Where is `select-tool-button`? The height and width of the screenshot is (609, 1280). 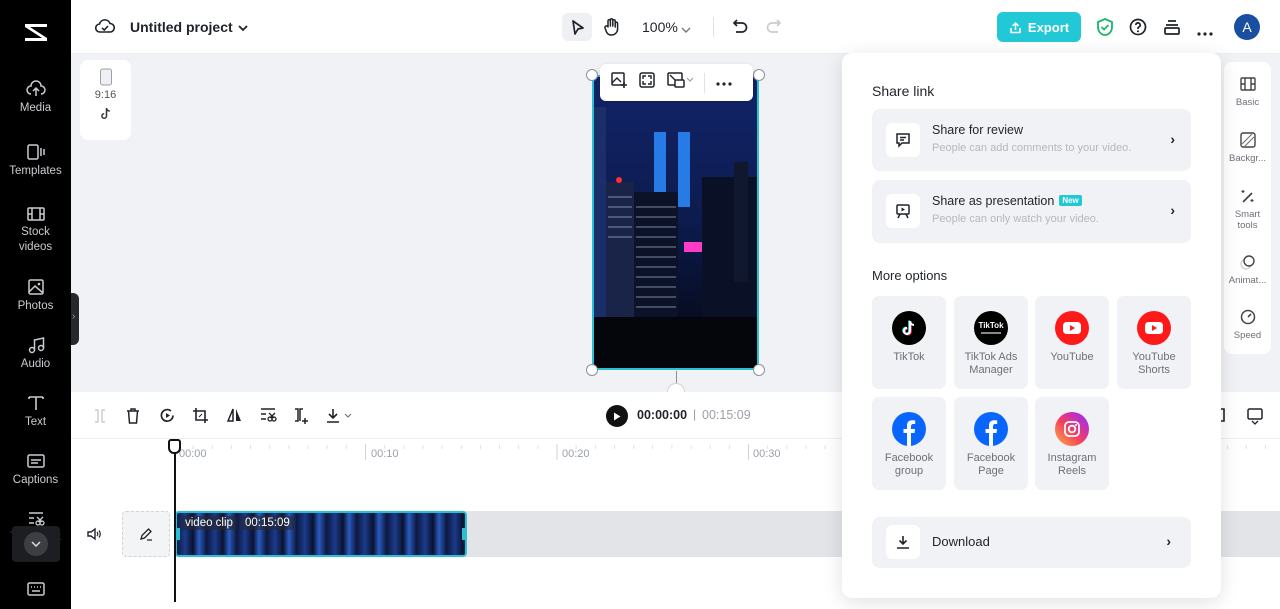
select-tool-button is located at coordinates (577, 27).